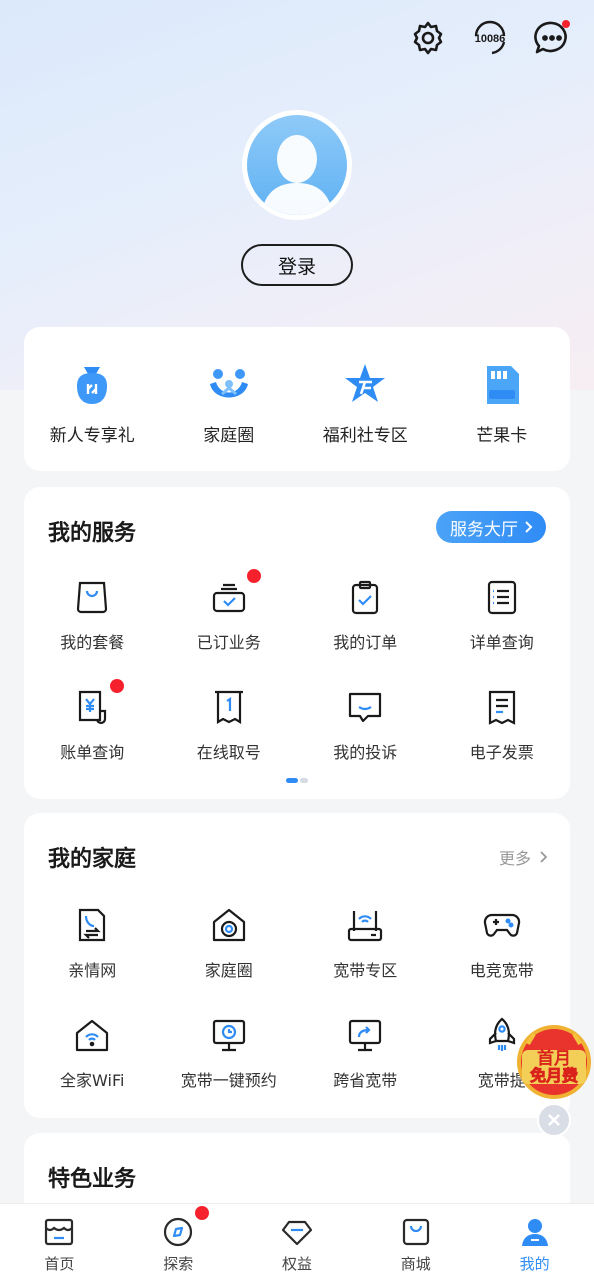 The image size is (594, 1280). What do you see at coordinates (534, 1264) in the screenshot?
I see `tab-label: 我的` at bounding box center [534, 1264].